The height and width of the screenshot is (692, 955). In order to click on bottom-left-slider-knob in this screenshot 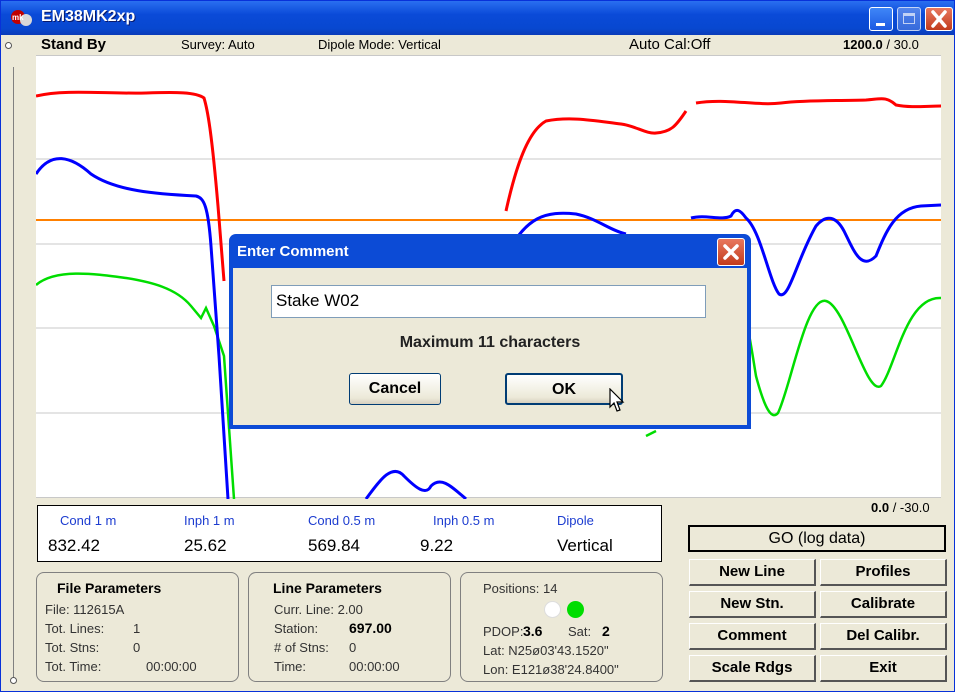, I will do `click(13, 680)`.